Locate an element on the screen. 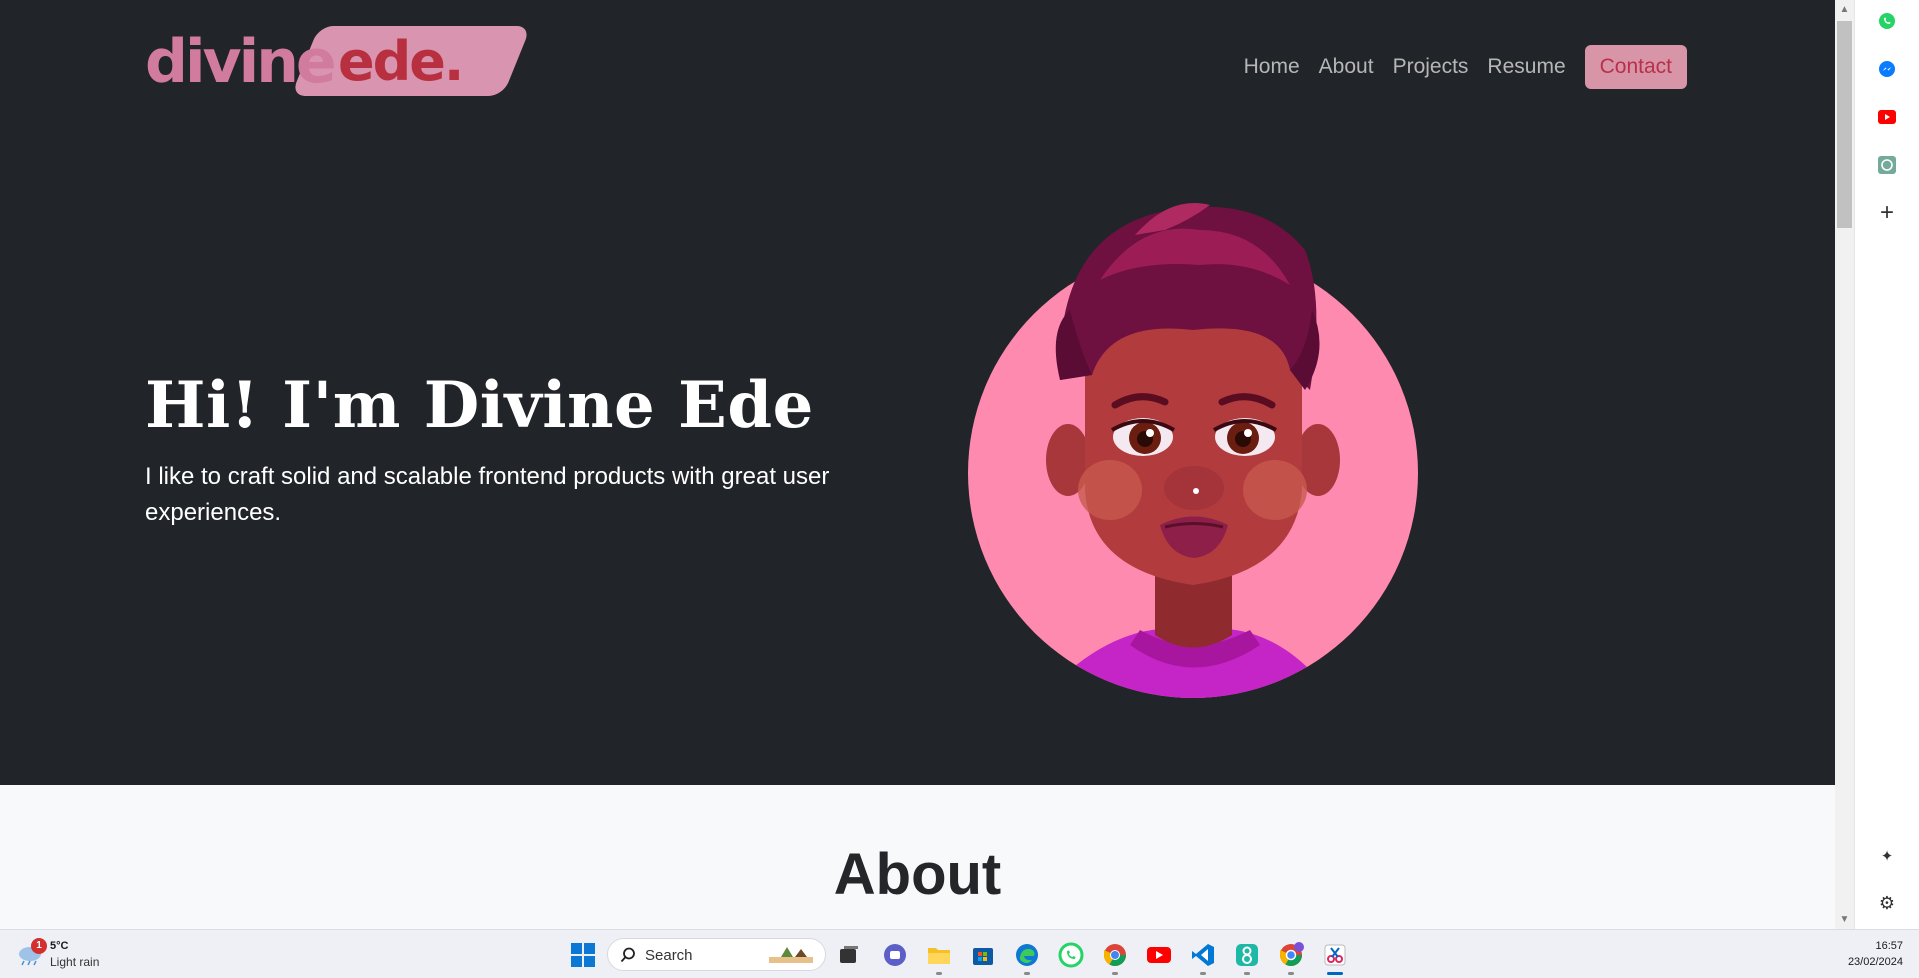 The image size is (1919, 978). chrome-icon is located at coordinates (1115, 955).